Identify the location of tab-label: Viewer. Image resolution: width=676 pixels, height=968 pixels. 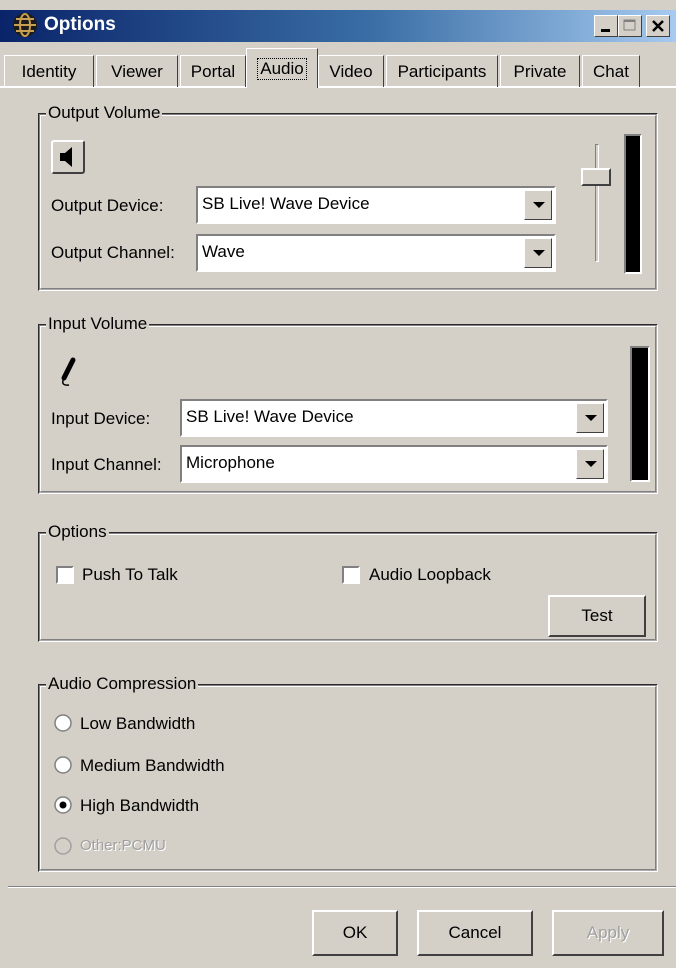
(137, 71).